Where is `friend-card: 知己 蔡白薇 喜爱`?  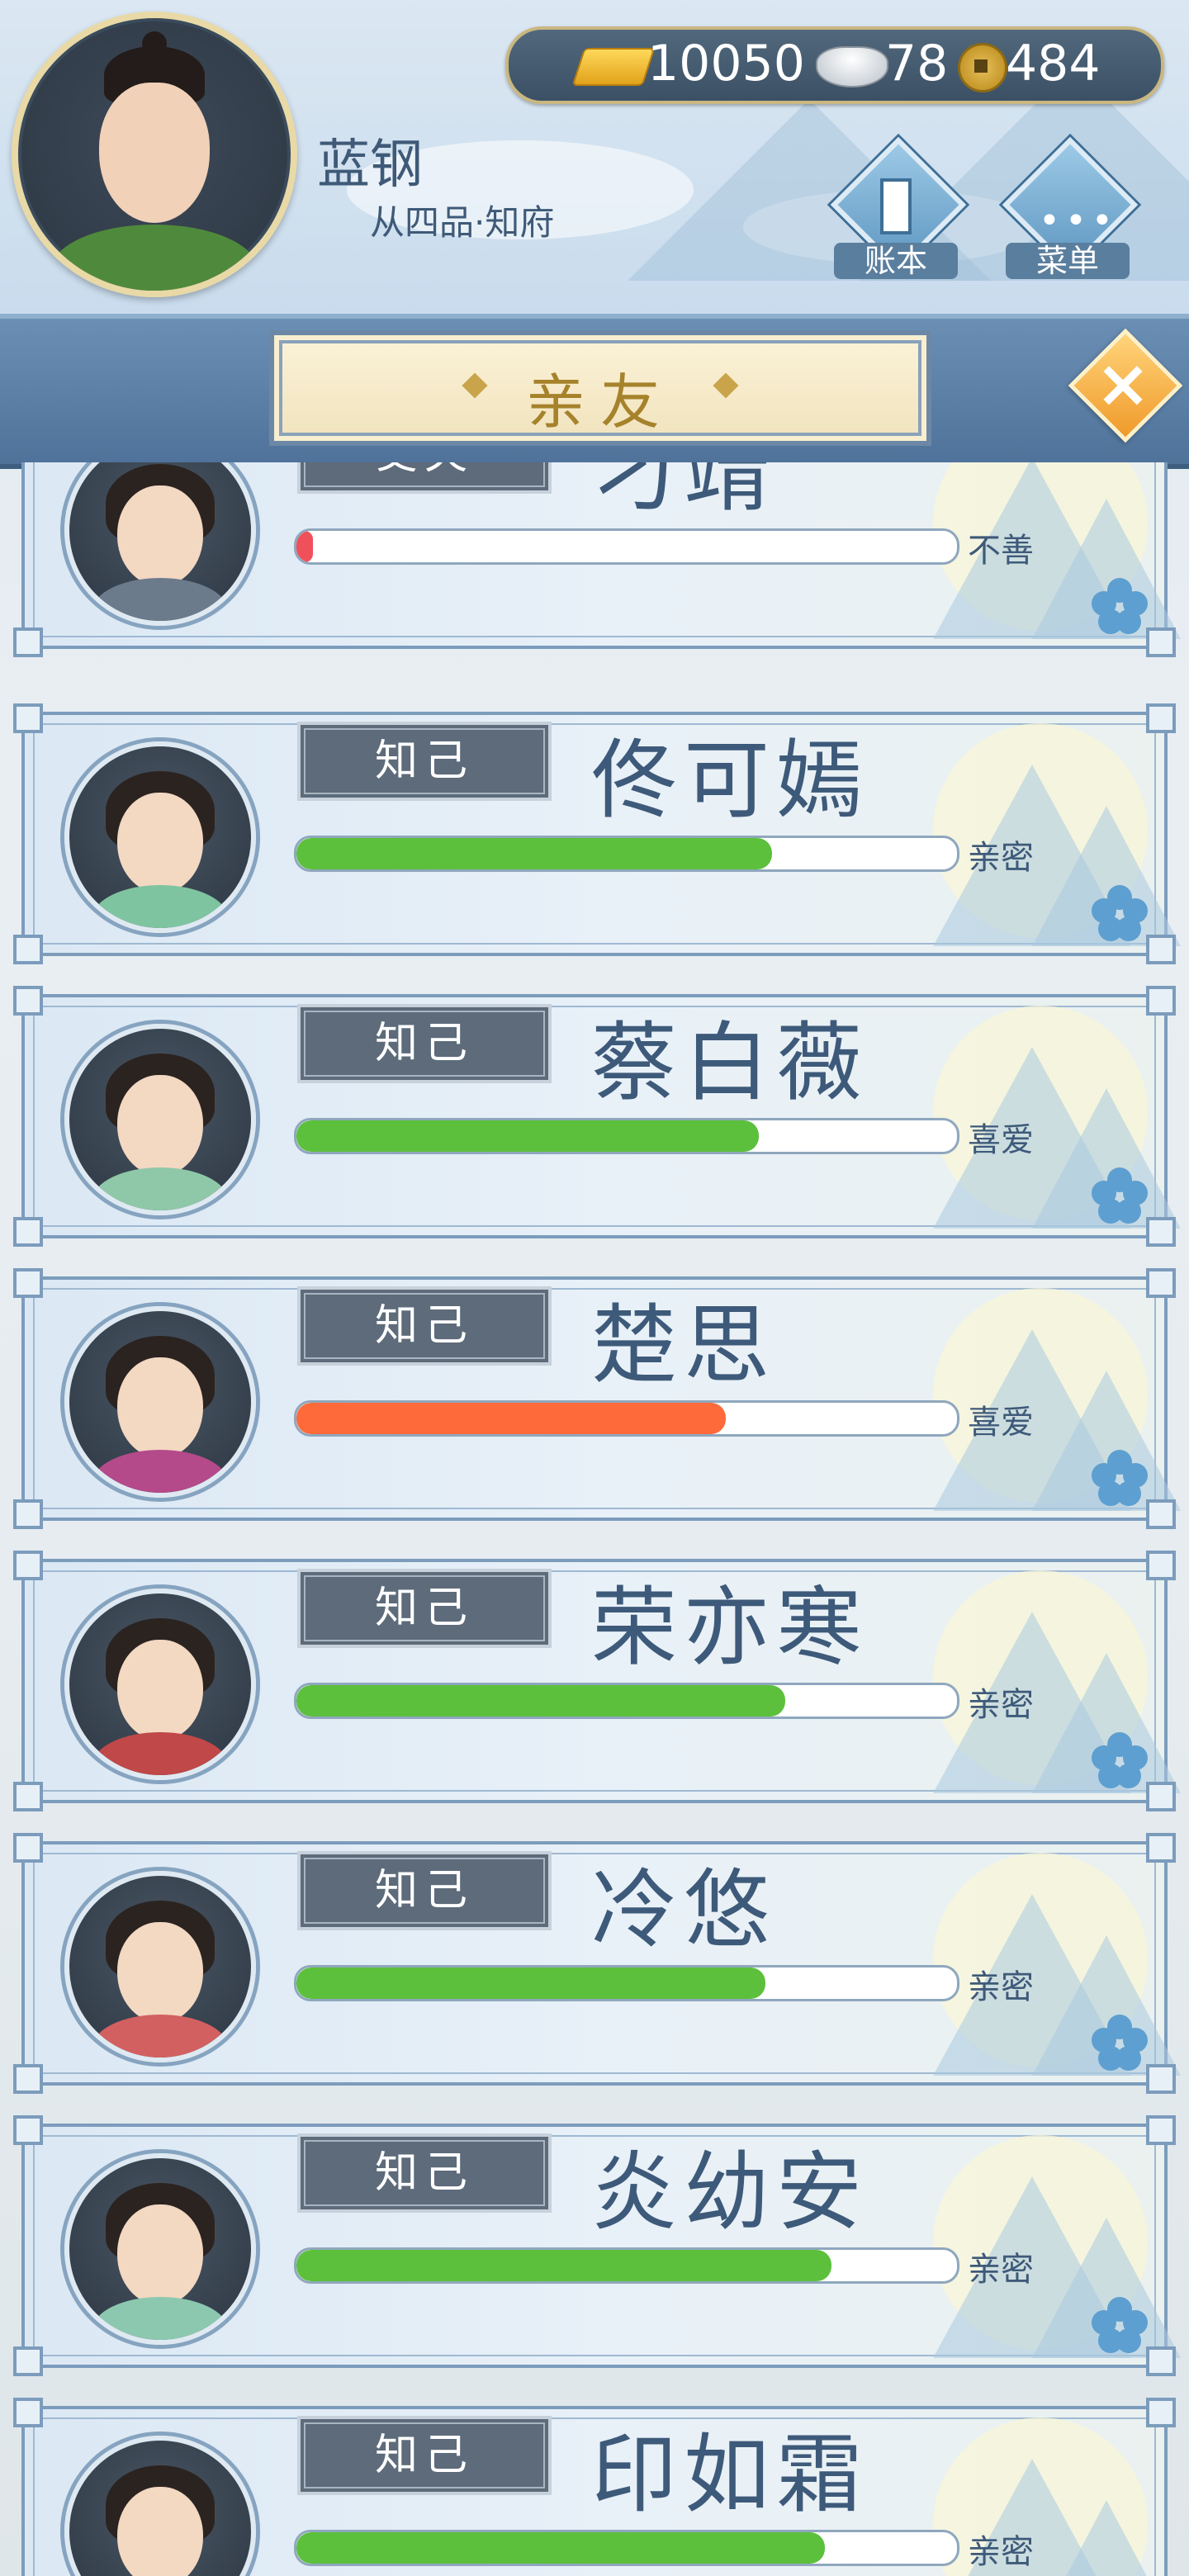
friend-card: 知己 蔡白薇 喜爱 is located at coordinates (597, 1116).